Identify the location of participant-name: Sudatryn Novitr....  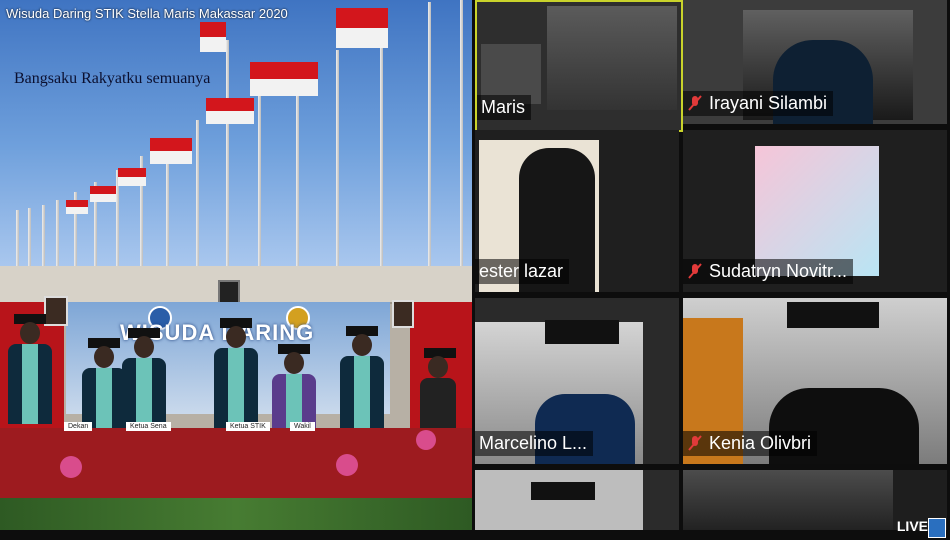
(778, 271).